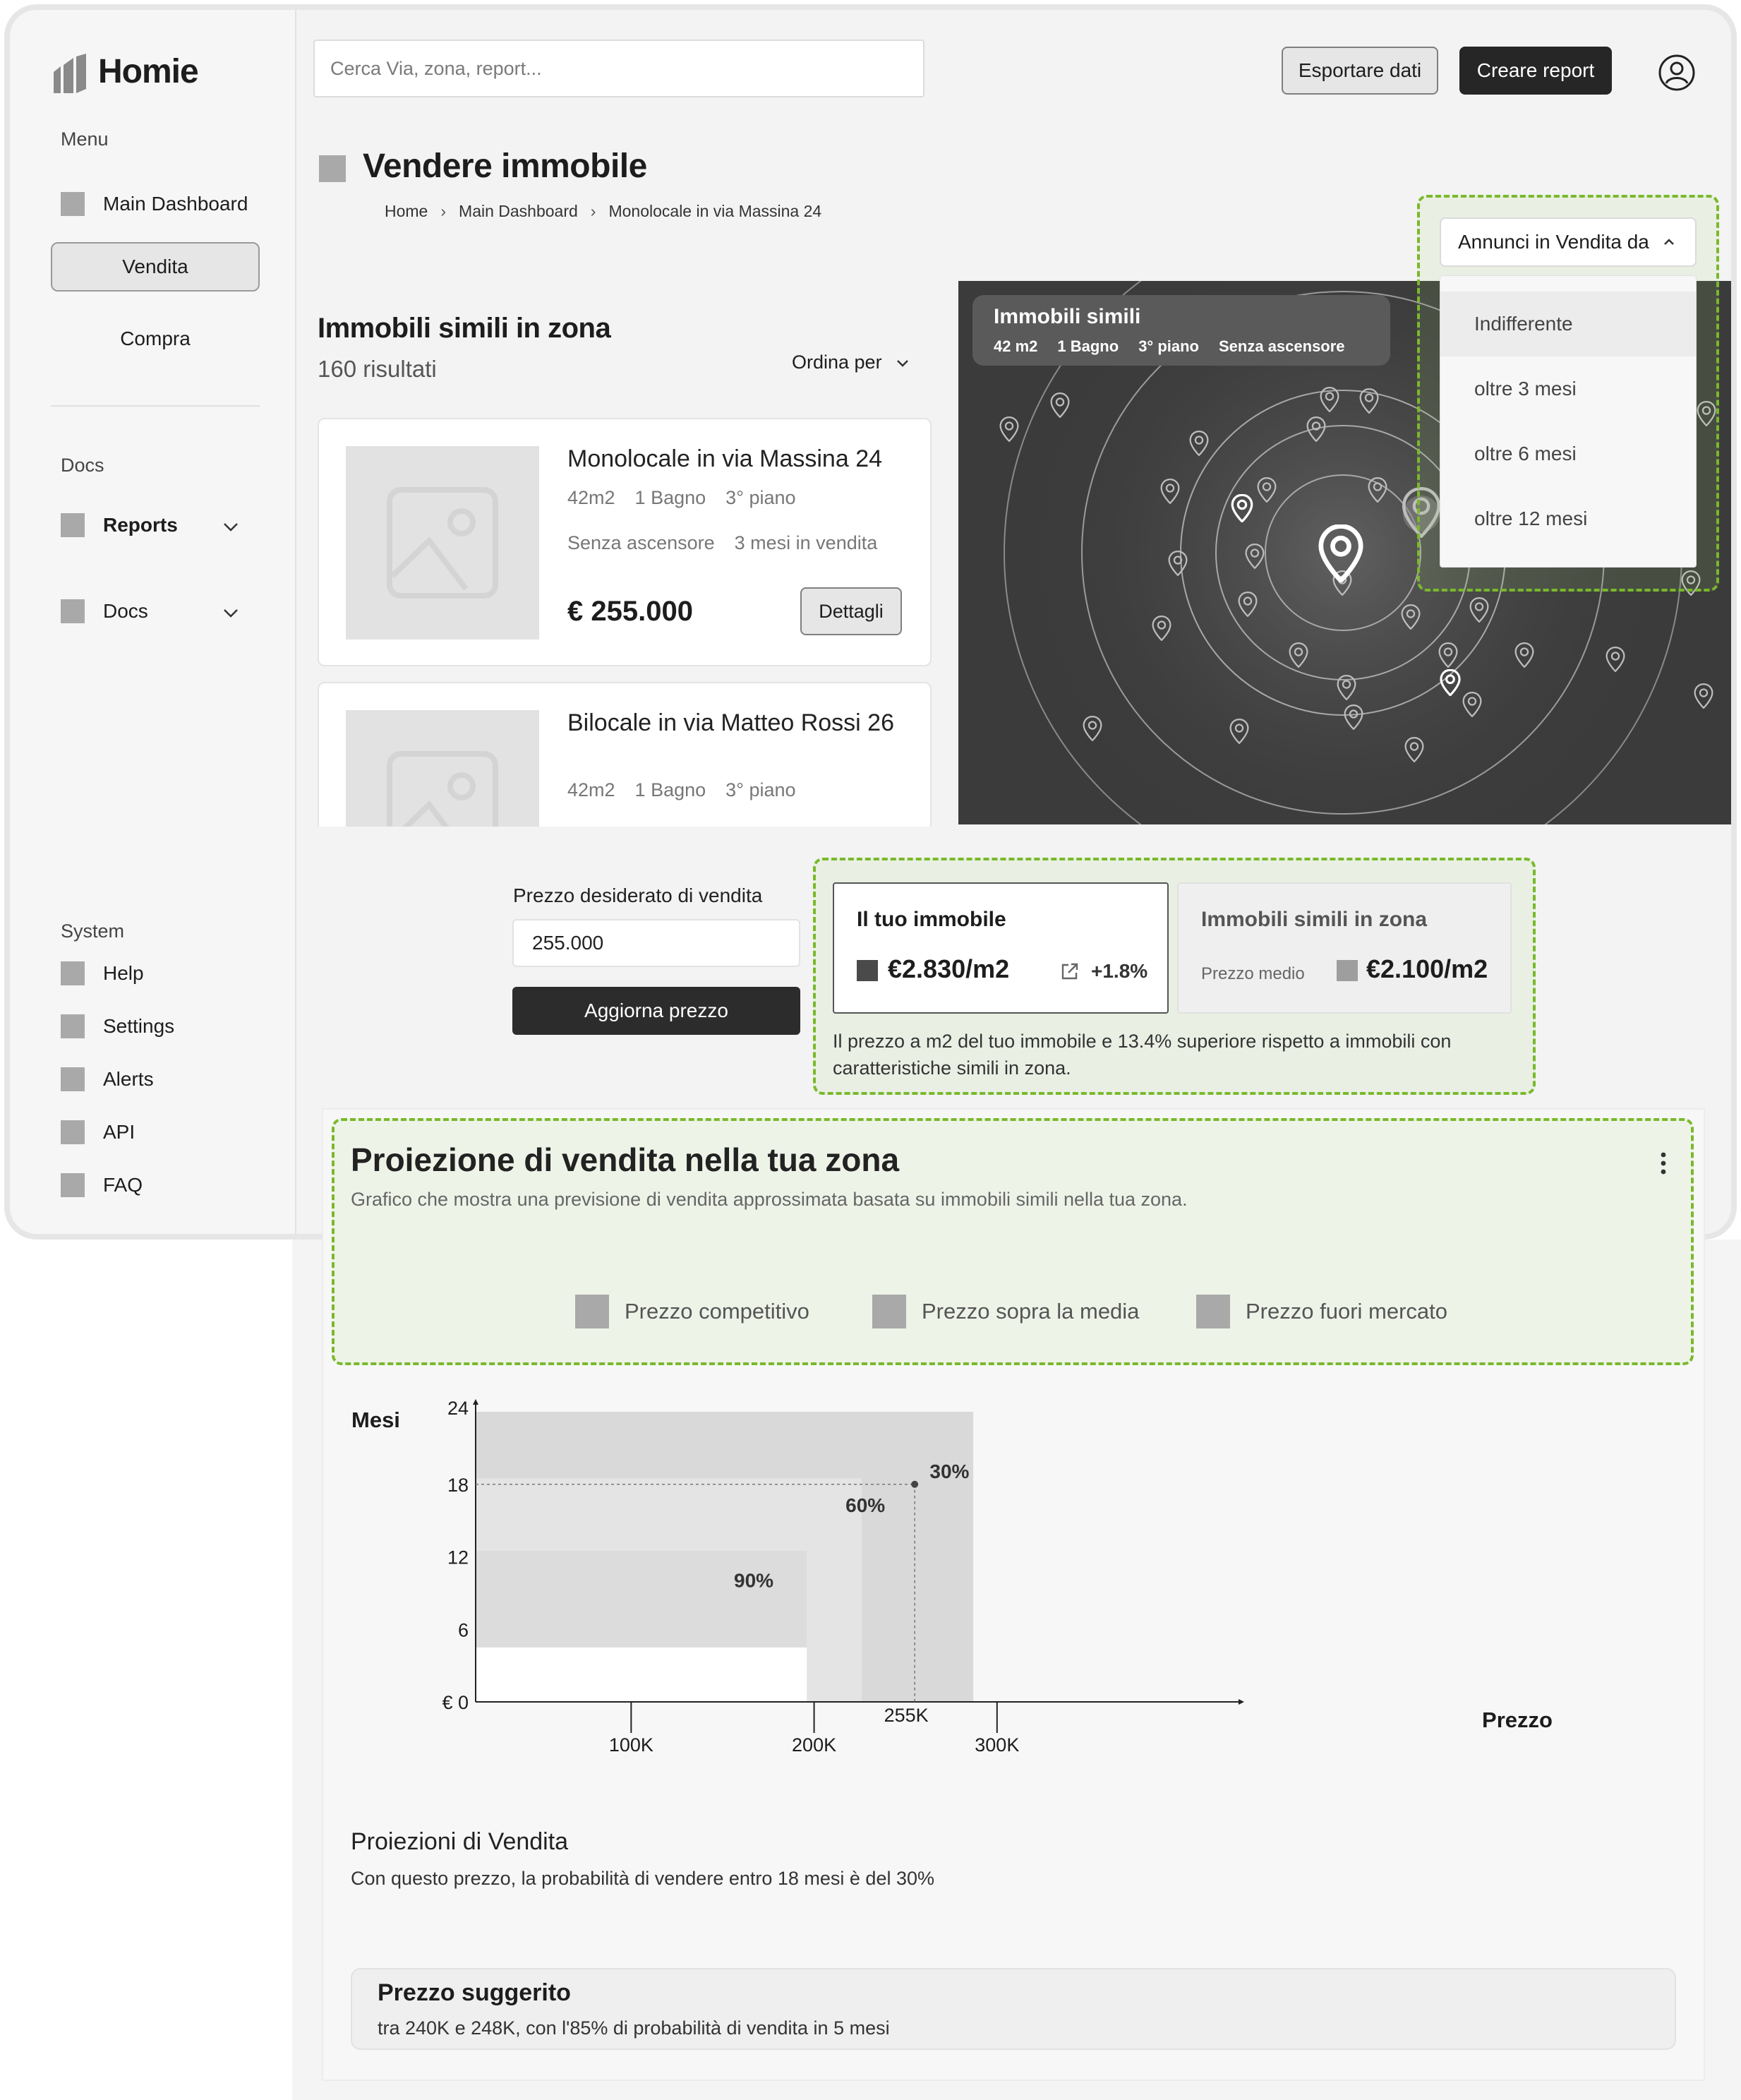 The image size is (1741, 2100). What do you see at coordinates (444, 211) in the screenshot?
I see `chevron-right-icon: ›` at bounding box center [444, 211].